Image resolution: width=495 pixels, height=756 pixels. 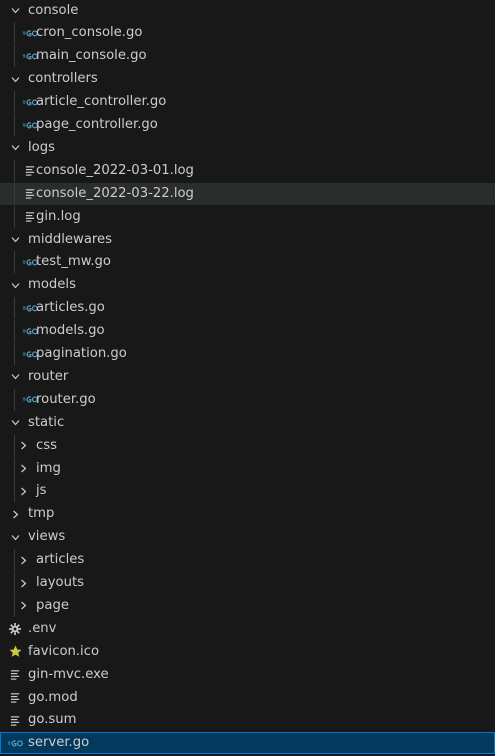 What do you see at coordinates (41, 147) in the screenshot?
I see `folder-label: logs` at bounding box center [41, 147].